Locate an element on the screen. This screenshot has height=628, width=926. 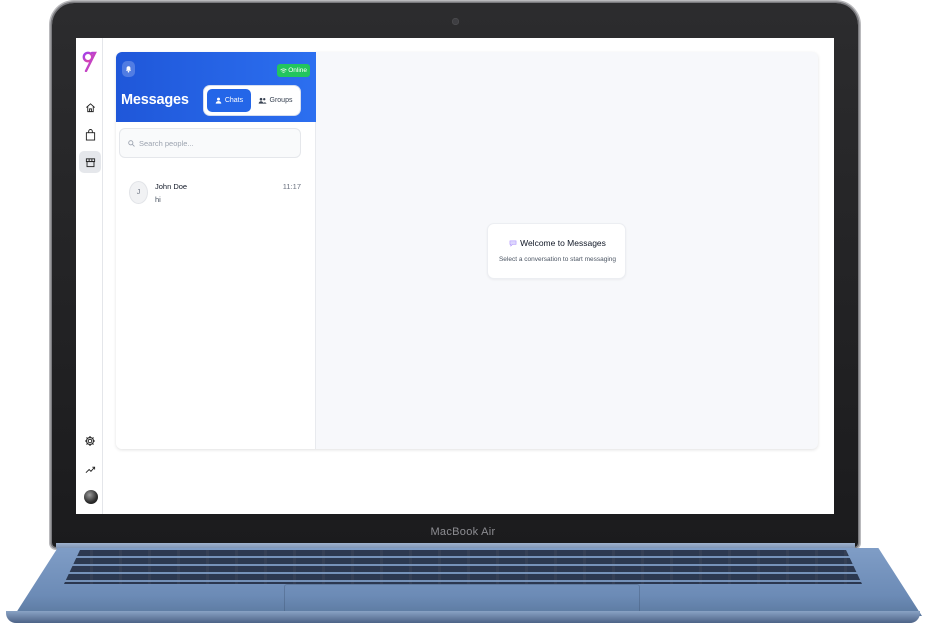
conversation-name: John Doe is located at coordinates (171, 186).